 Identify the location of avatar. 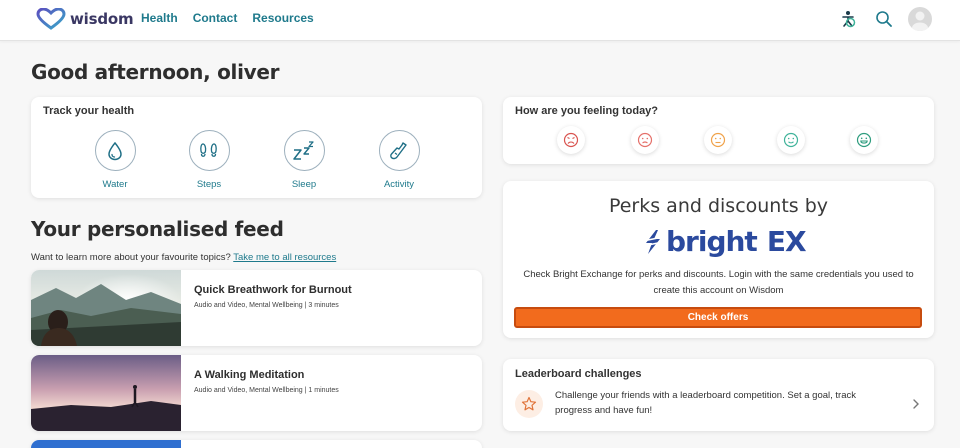
(920, 19).